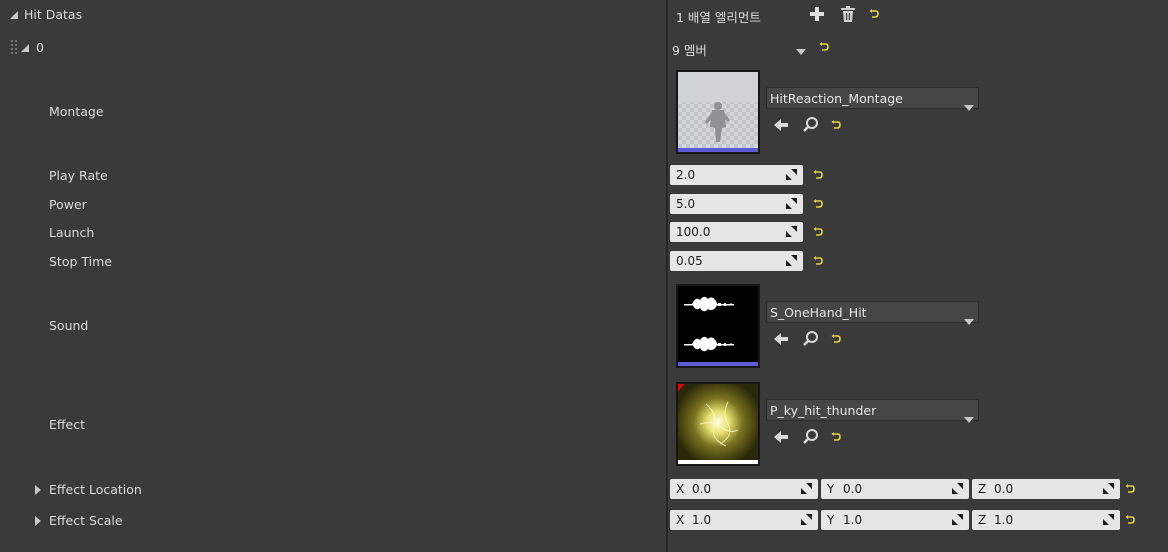 The width and height of the screenshot is (1168, 552). I want to click on launch-value: 100.0, so click(693, 232).